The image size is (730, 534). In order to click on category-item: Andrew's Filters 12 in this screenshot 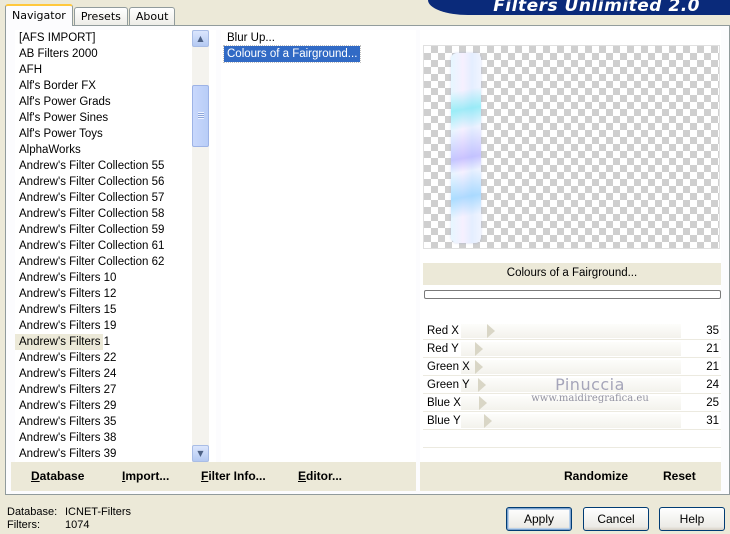, I will do `click(115, 294)`.